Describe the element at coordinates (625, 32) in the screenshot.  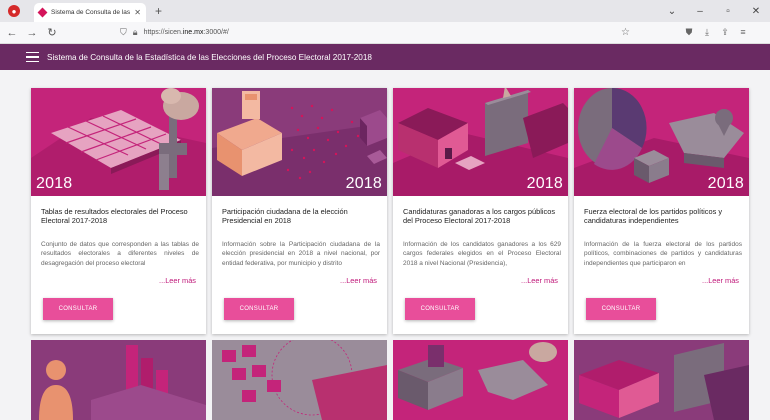
I see `bookmark-star-icon: ☆` at that location.